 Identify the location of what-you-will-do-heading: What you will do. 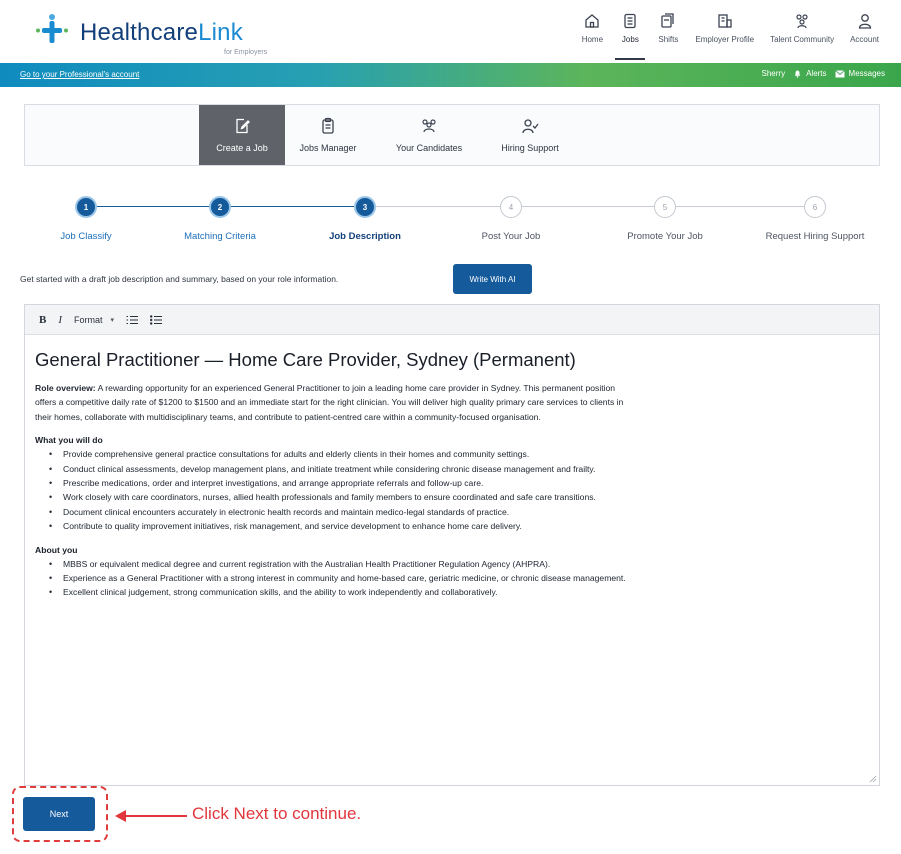
(69, 440).